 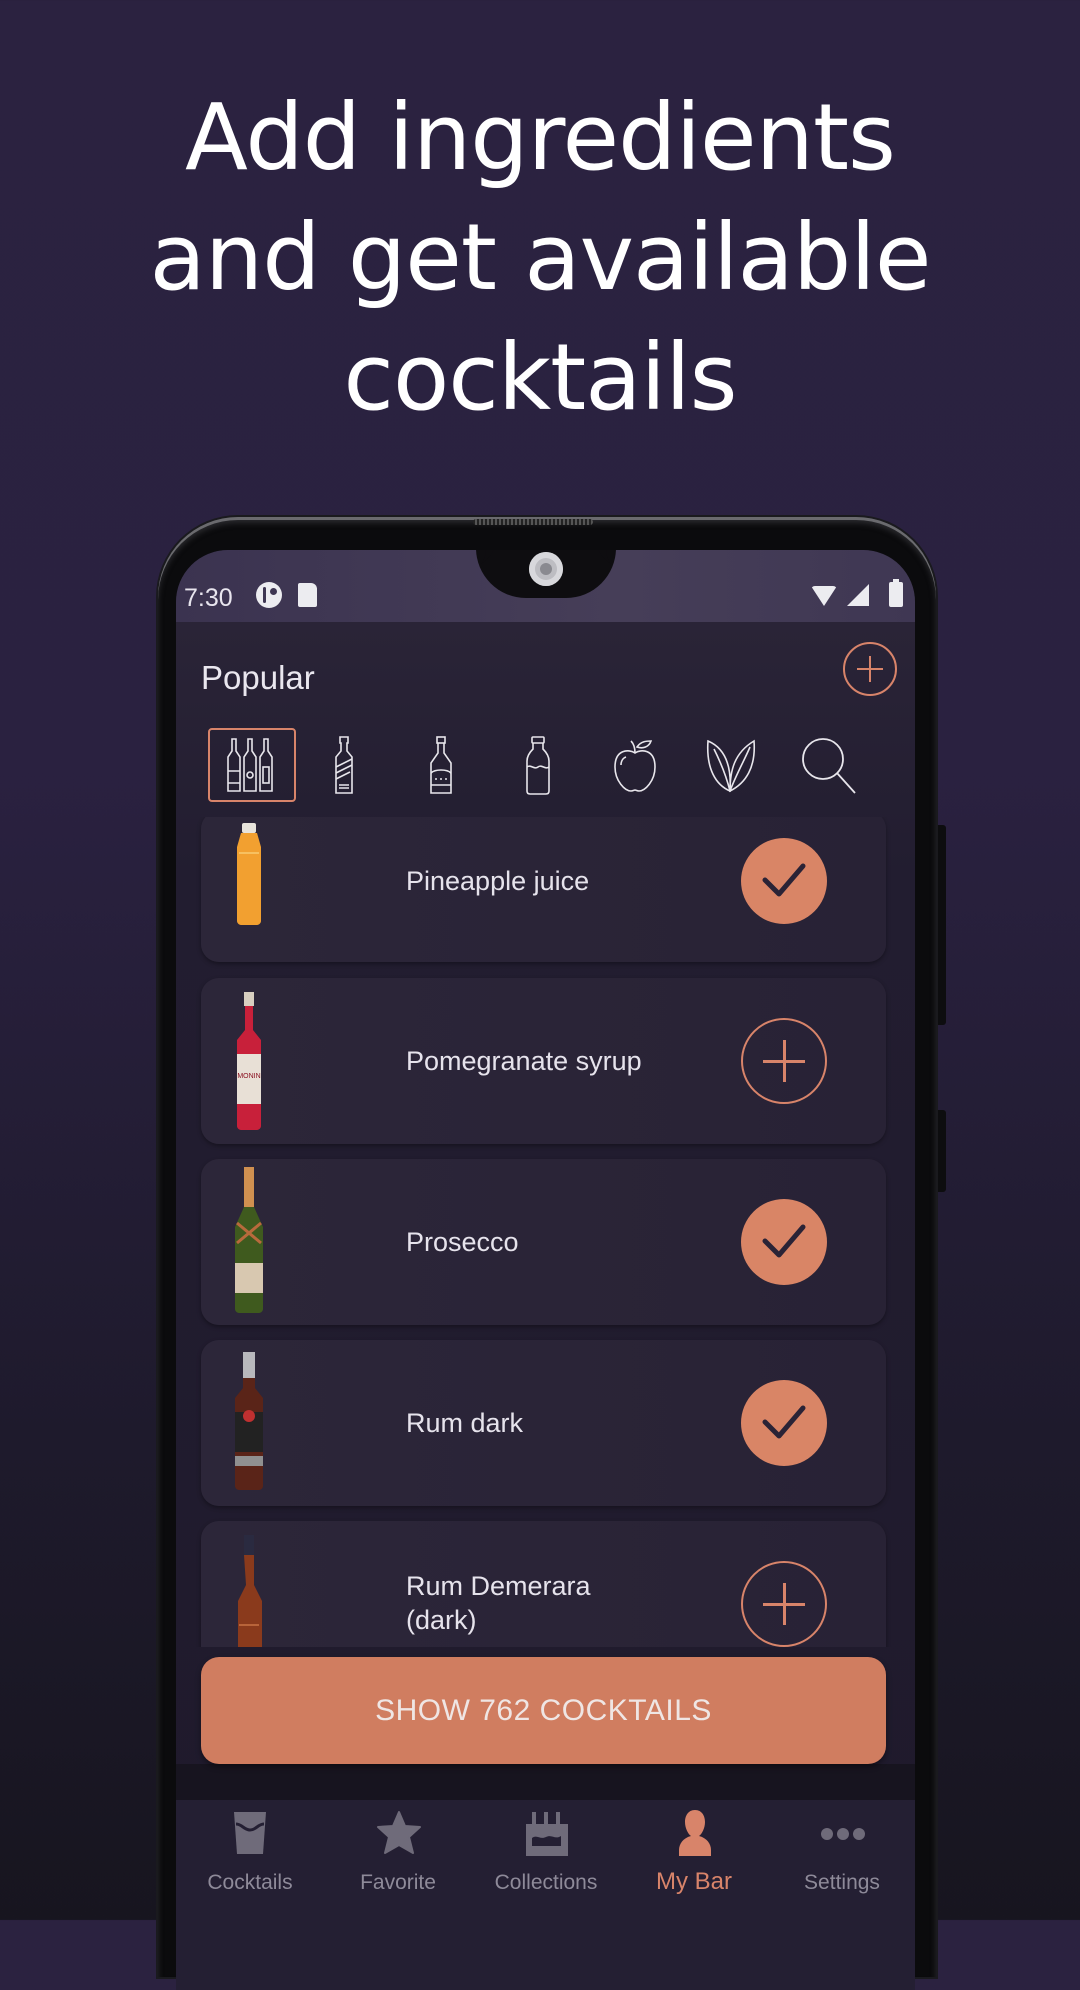 I want to click on volume-button, so click(x=942, y=925).